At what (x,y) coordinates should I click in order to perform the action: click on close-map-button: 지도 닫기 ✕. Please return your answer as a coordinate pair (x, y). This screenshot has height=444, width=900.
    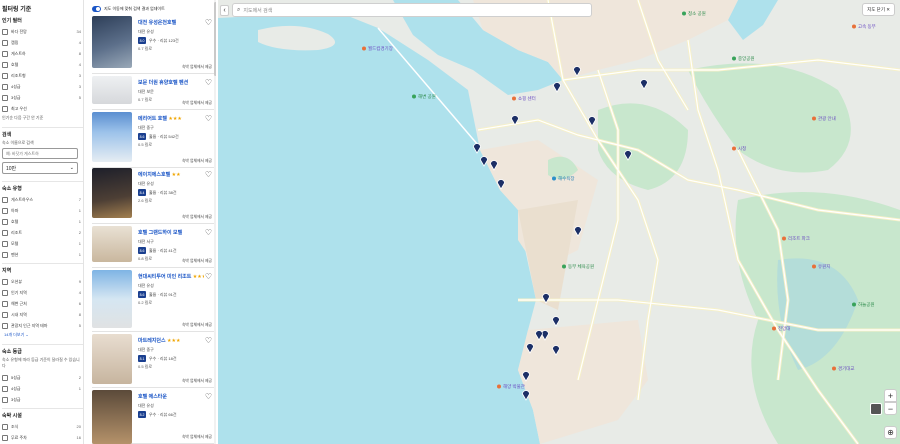
    Looking at the image, I should click on (878, 9).